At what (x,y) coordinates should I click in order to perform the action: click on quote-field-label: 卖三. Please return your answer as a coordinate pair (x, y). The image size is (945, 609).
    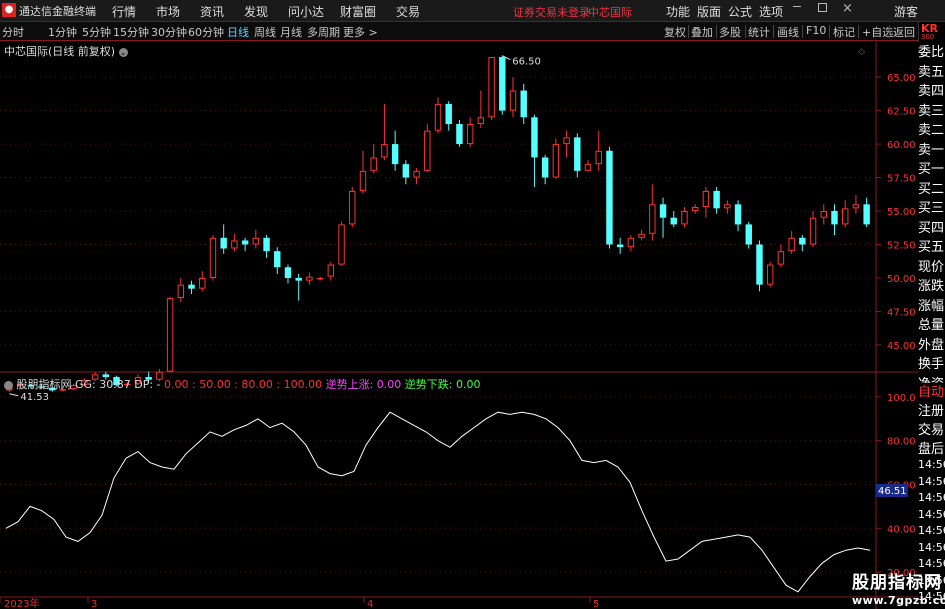
    Looking at the image, I should click on (931, 111).